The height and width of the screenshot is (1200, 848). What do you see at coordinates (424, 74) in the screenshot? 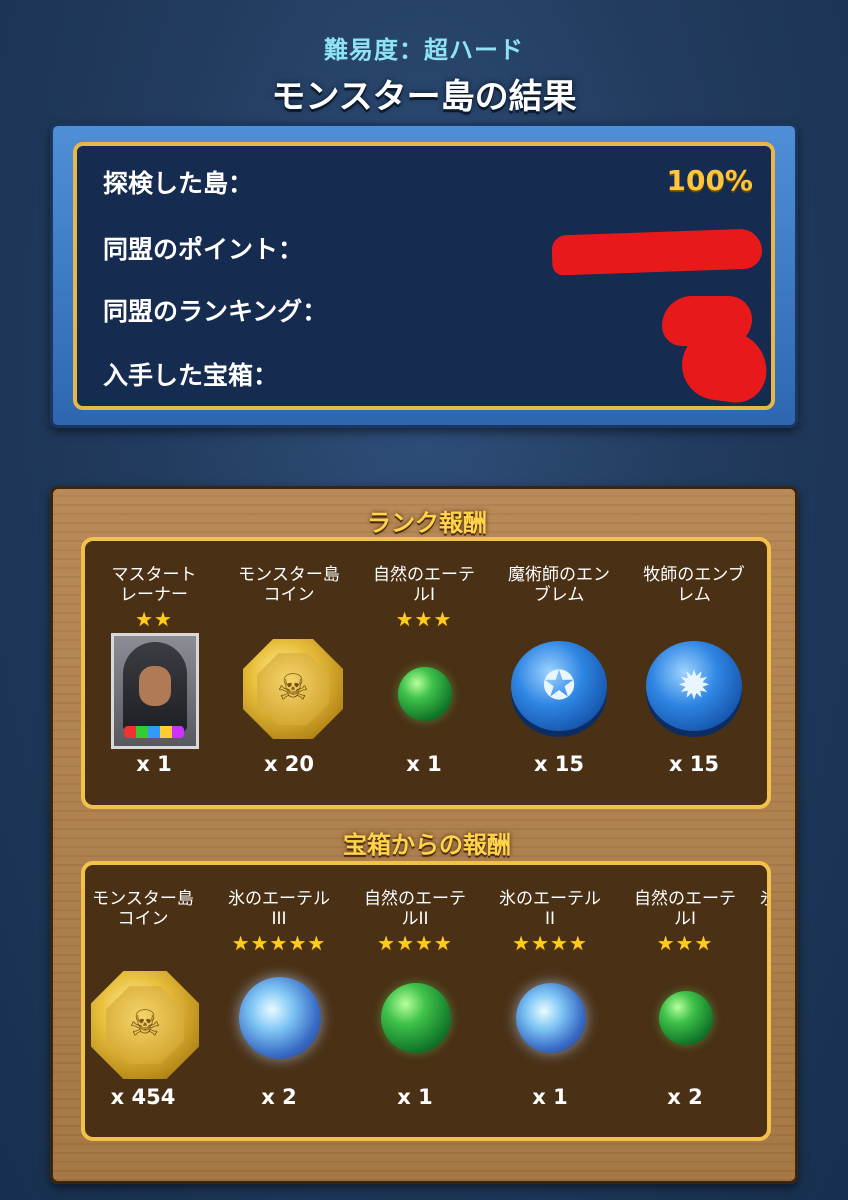
I see `results-header: 難易度：超ハード モンスター島の結果` at bounding box center [424, 74].